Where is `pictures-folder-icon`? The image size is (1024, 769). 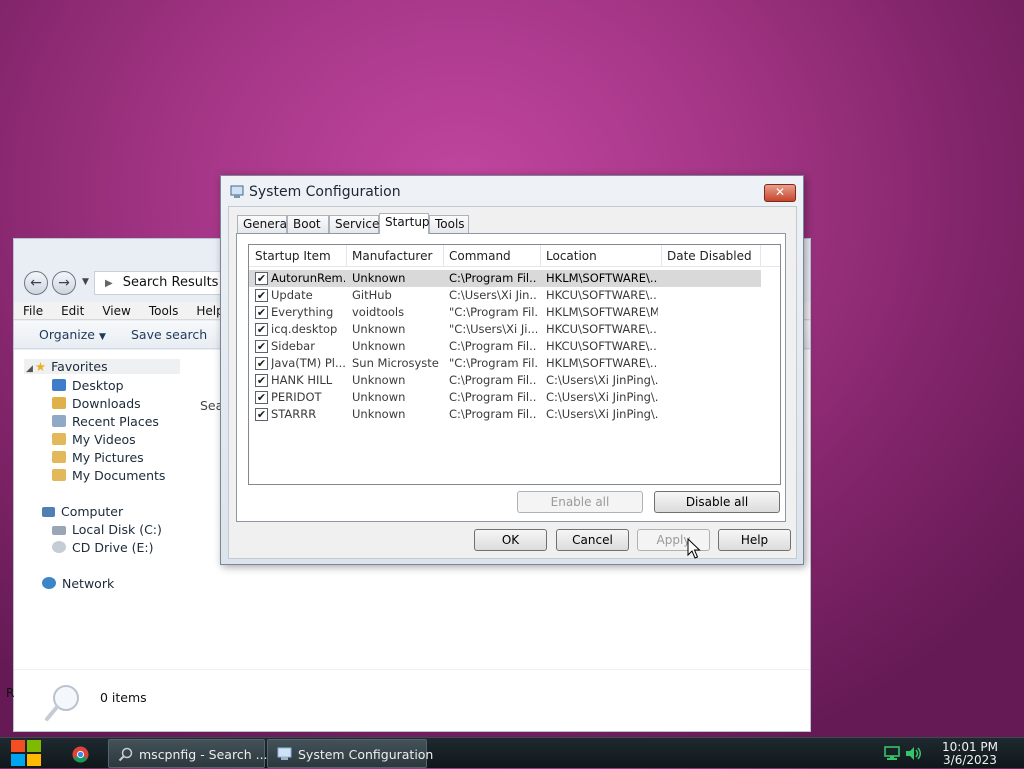
pictures-folder-icon is located at coordinates (59, 457).